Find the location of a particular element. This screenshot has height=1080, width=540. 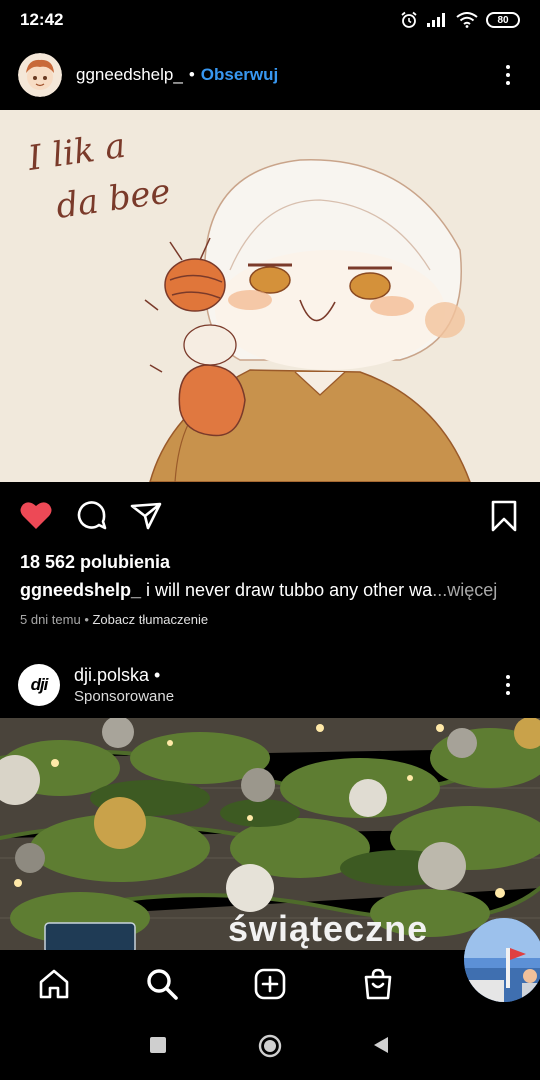

ad-headline: świąteczne is located at coordinates (328, 928).